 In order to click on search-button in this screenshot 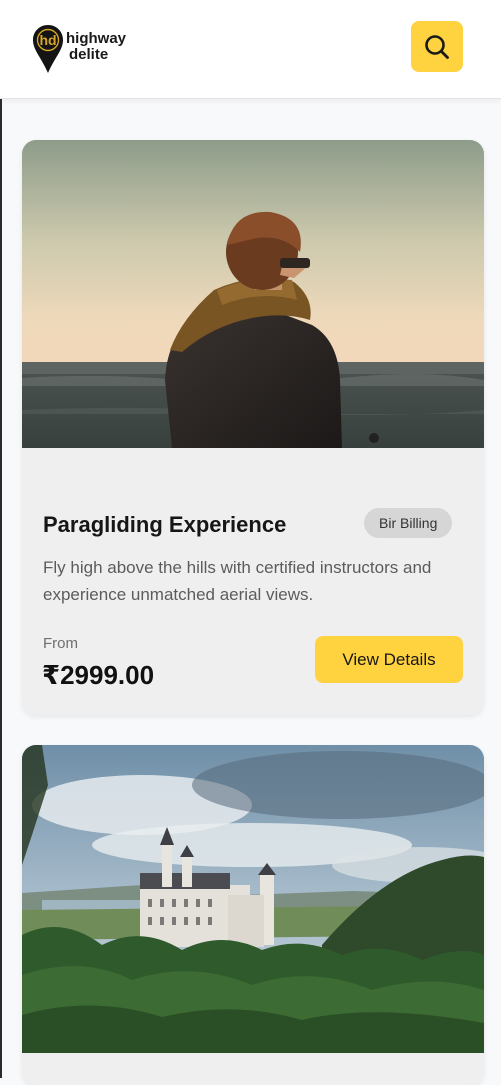, I will do `click(437, 46)`.